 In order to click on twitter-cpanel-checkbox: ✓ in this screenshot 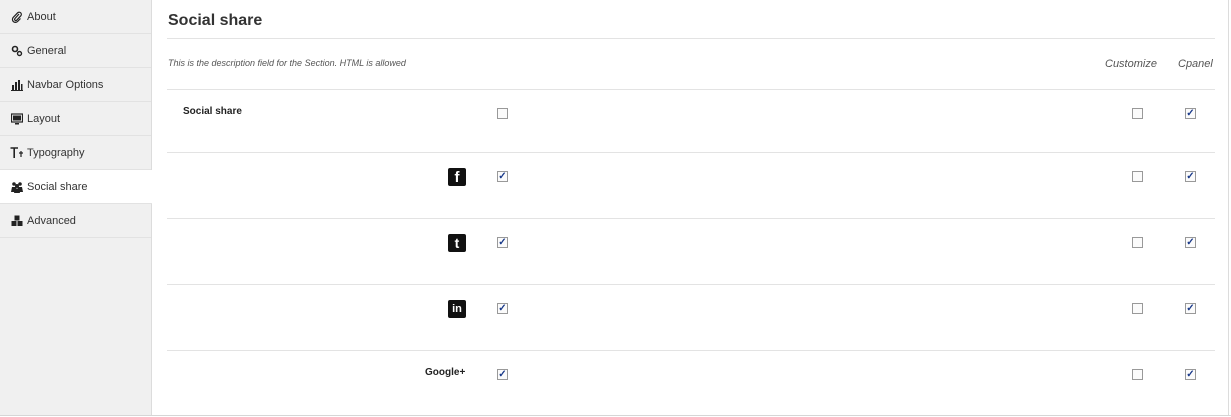, I will do `click(1190, 242)`.